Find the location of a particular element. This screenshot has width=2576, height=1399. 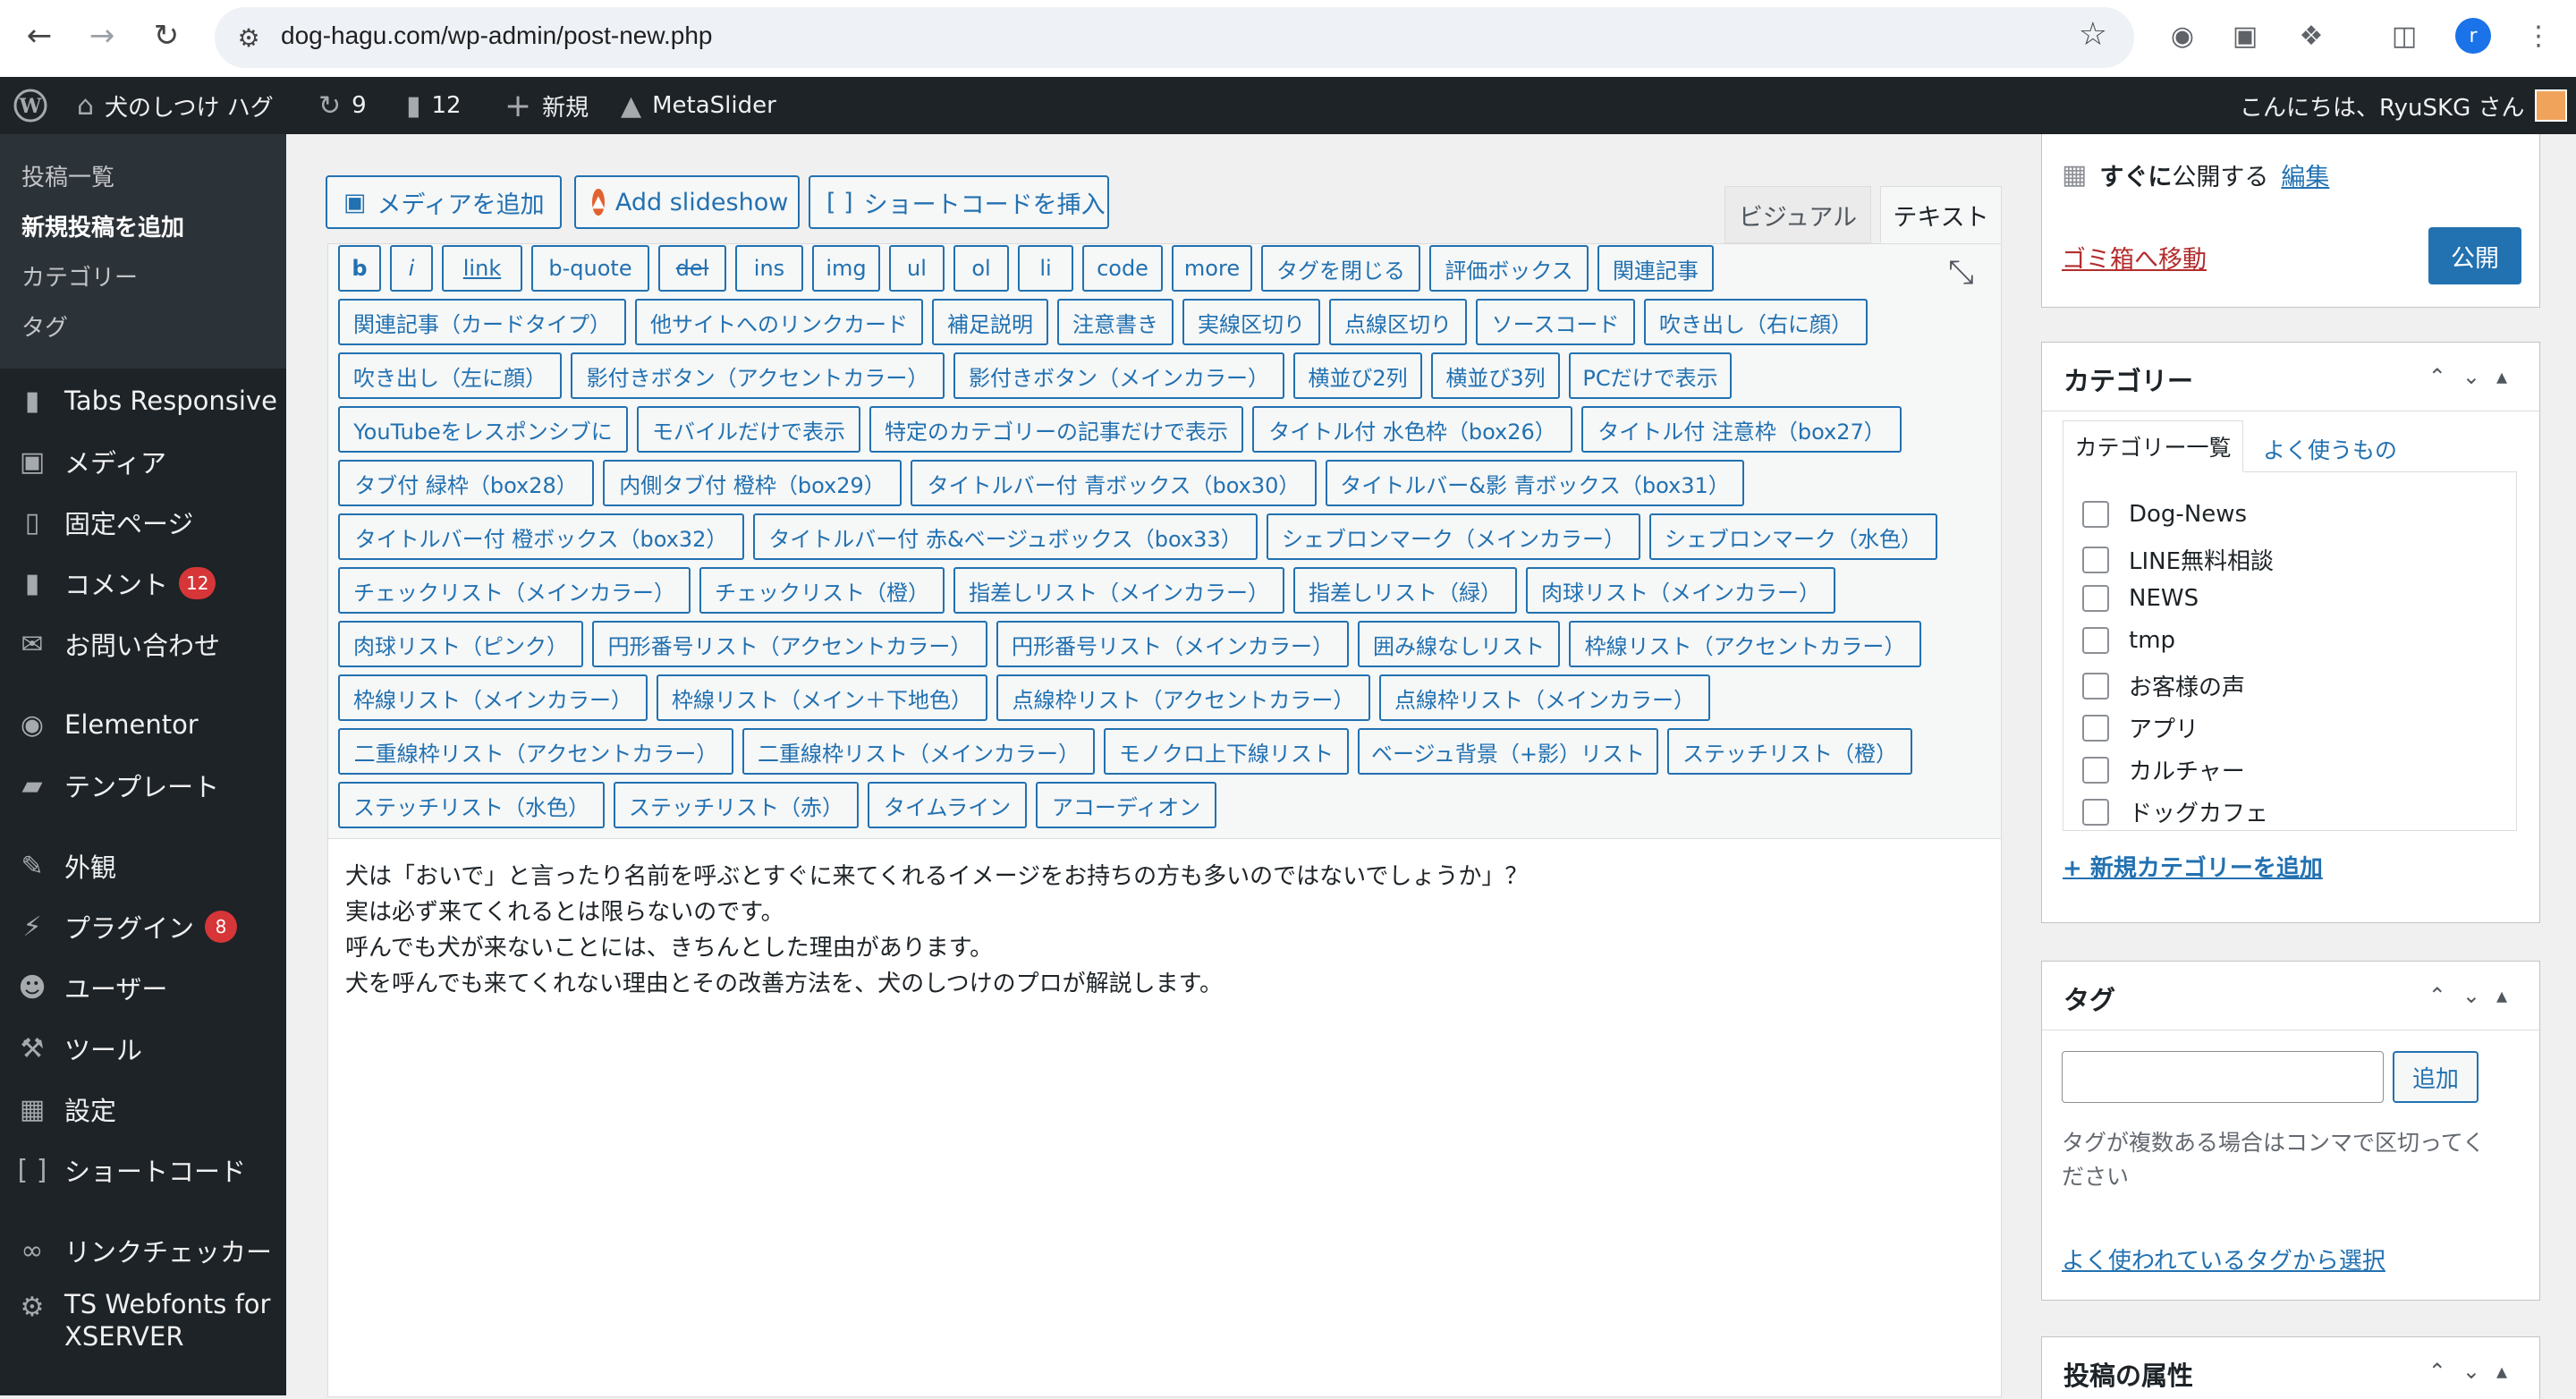

submenu-tags: タグ is located at coordinates (44, 326).